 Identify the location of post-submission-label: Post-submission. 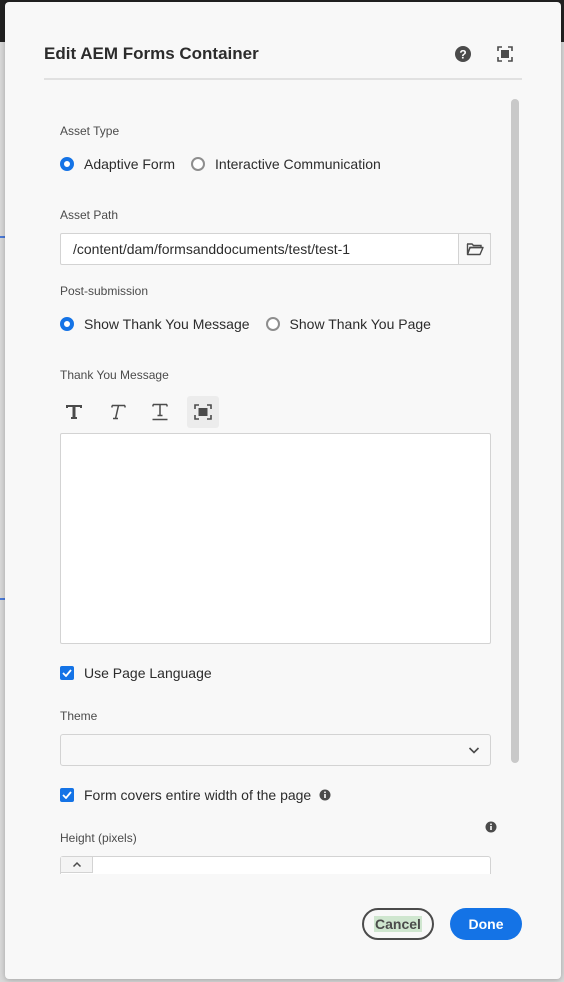
(104, 291).